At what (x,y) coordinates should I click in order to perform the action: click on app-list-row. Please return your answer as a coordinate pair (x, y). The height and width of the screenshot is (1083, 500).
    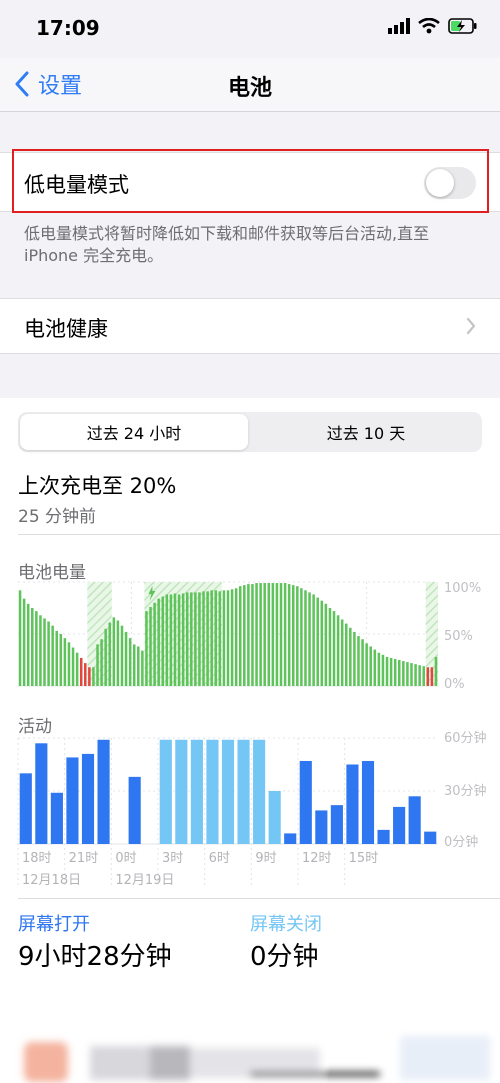
    Looking at the image, I should click on (250, 1044).